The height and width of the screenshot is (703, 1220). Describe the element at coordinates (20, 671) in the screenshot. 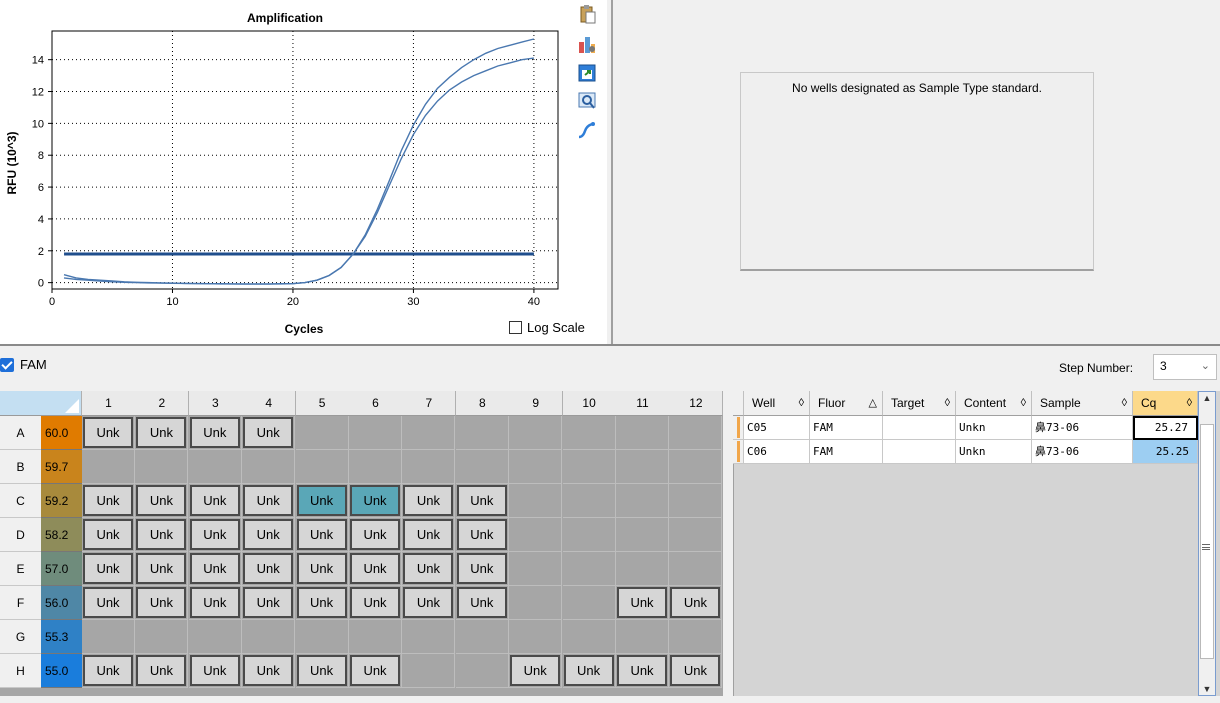

I see `plate-row-header: H` at that location.